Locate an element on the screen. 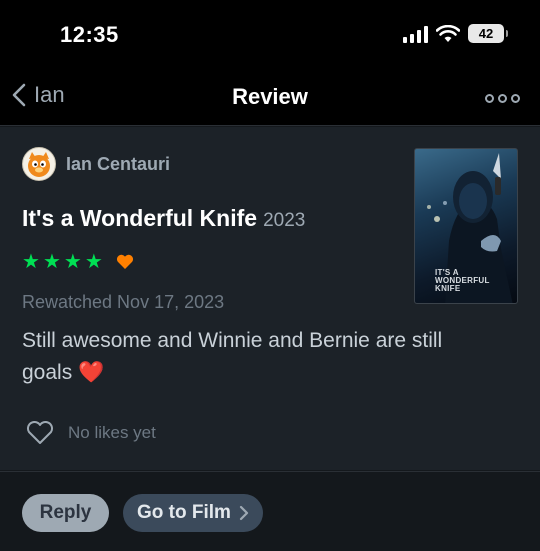  cell-signal-icon is located at coordinates (415, 34).